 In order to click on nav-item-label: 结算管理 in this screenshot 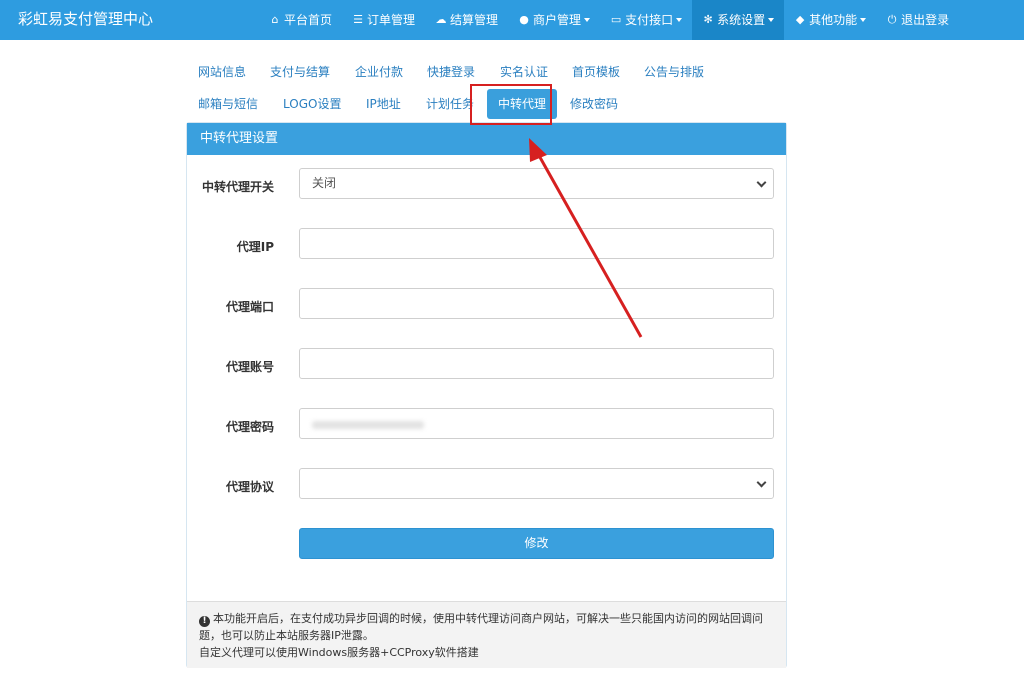, I will do `click(474, 20)`.